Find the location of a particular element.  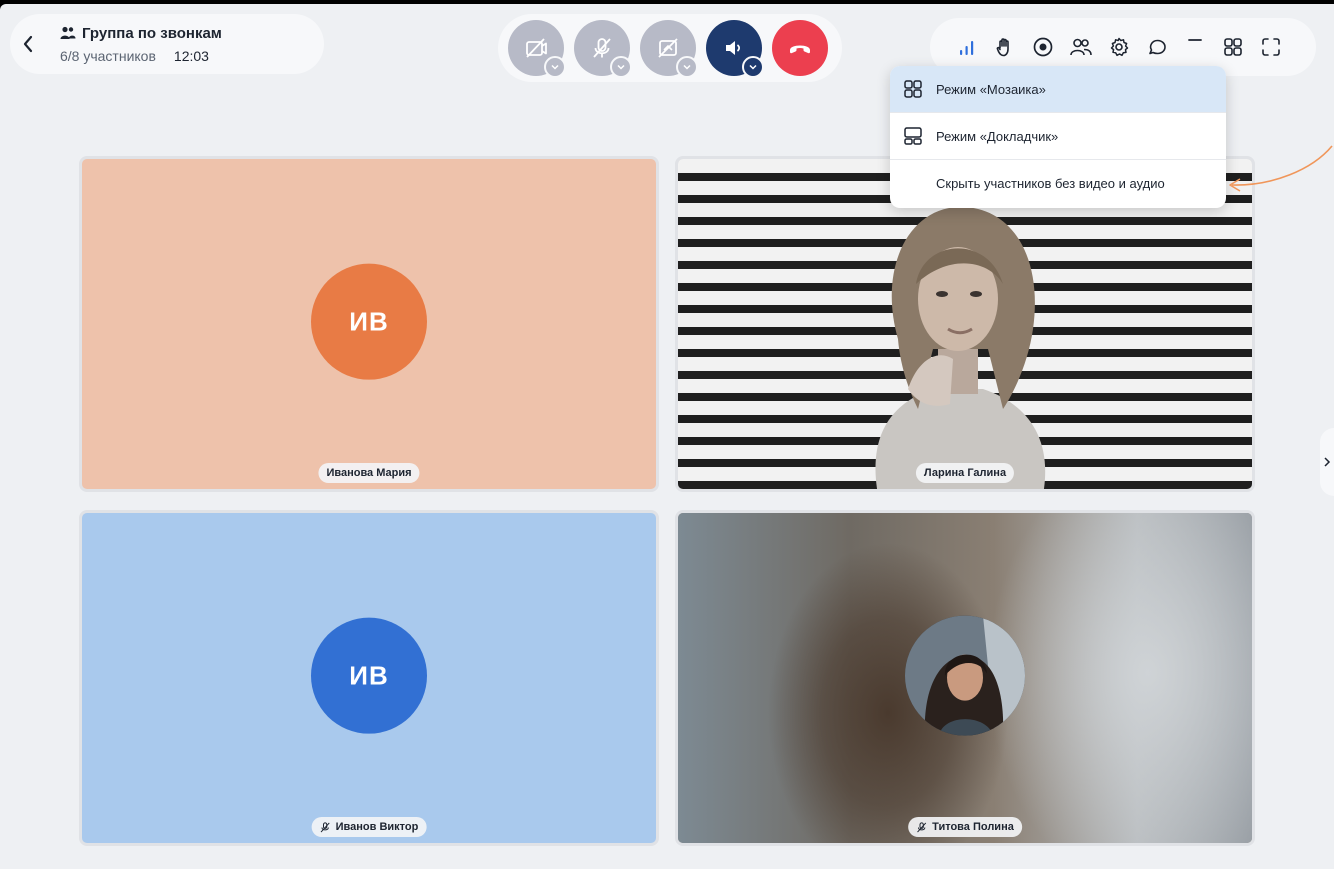

chat-icon is located at coordinates (1157, 47).